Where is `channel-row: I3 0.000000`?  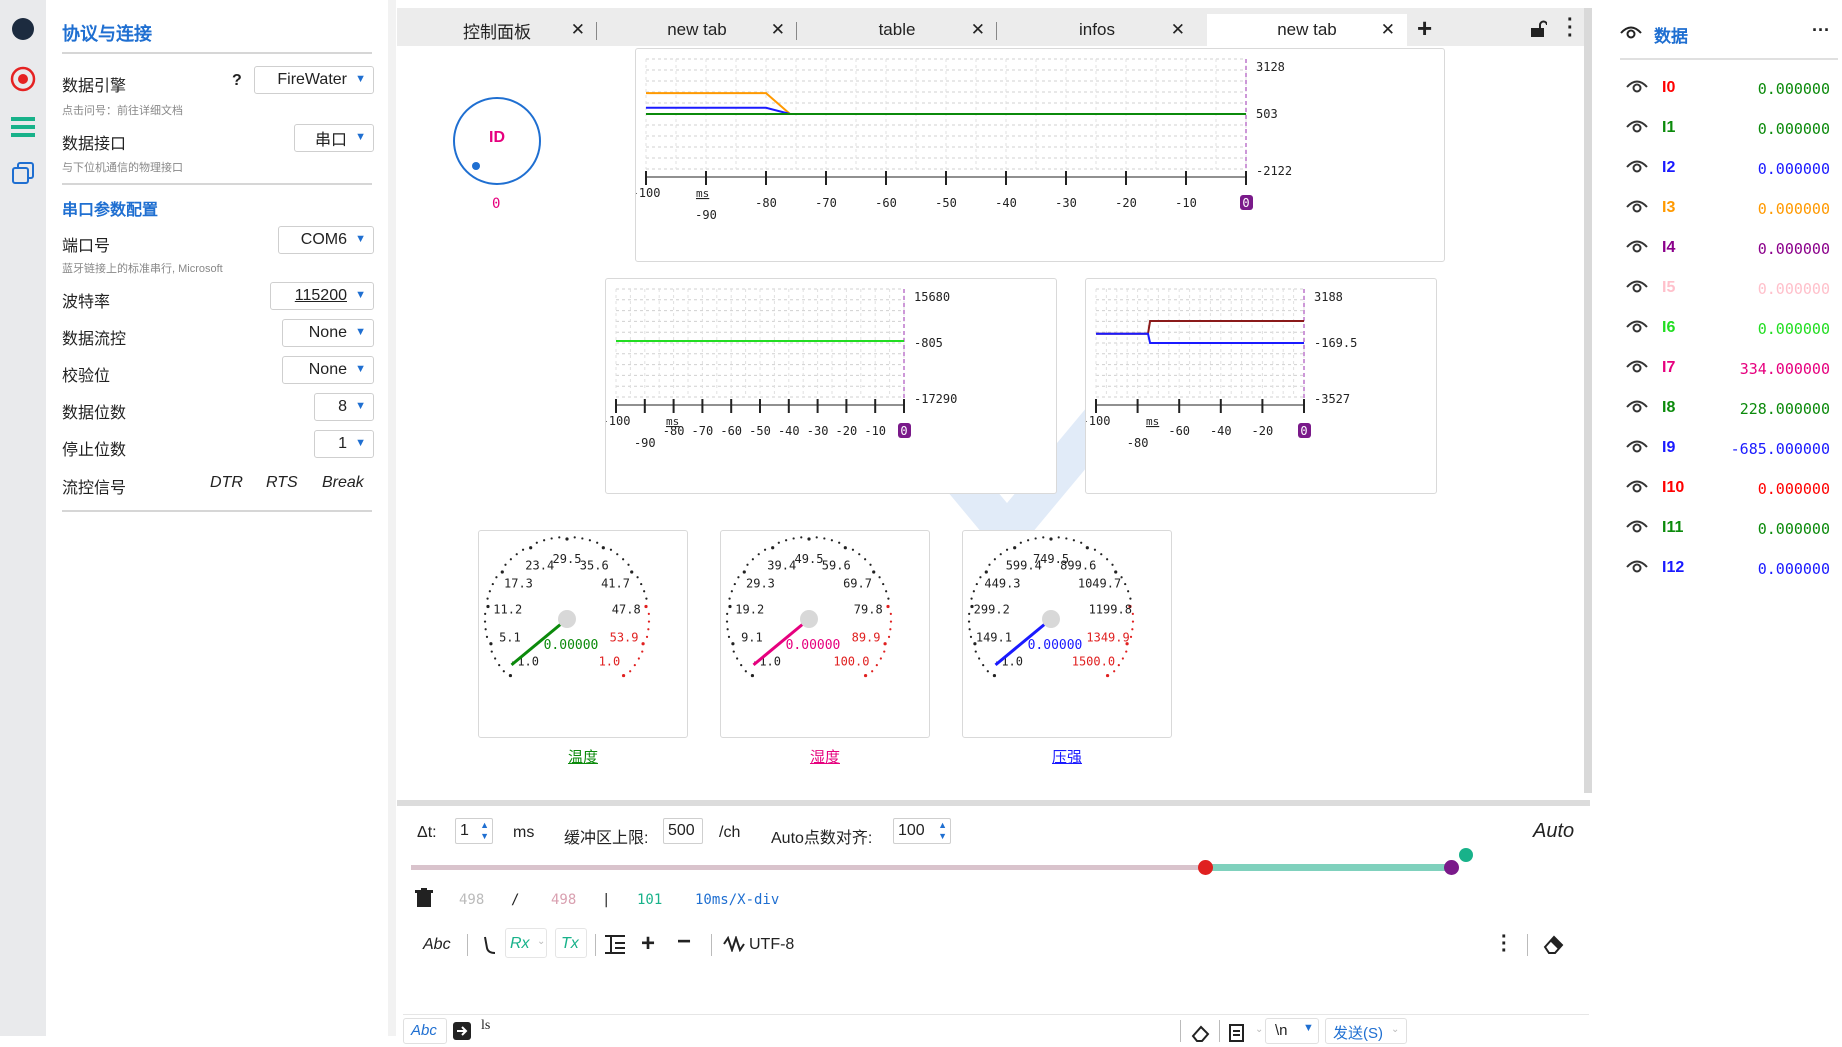
channel-row: I3 0.000000 is located at coordinates (1725, 209).